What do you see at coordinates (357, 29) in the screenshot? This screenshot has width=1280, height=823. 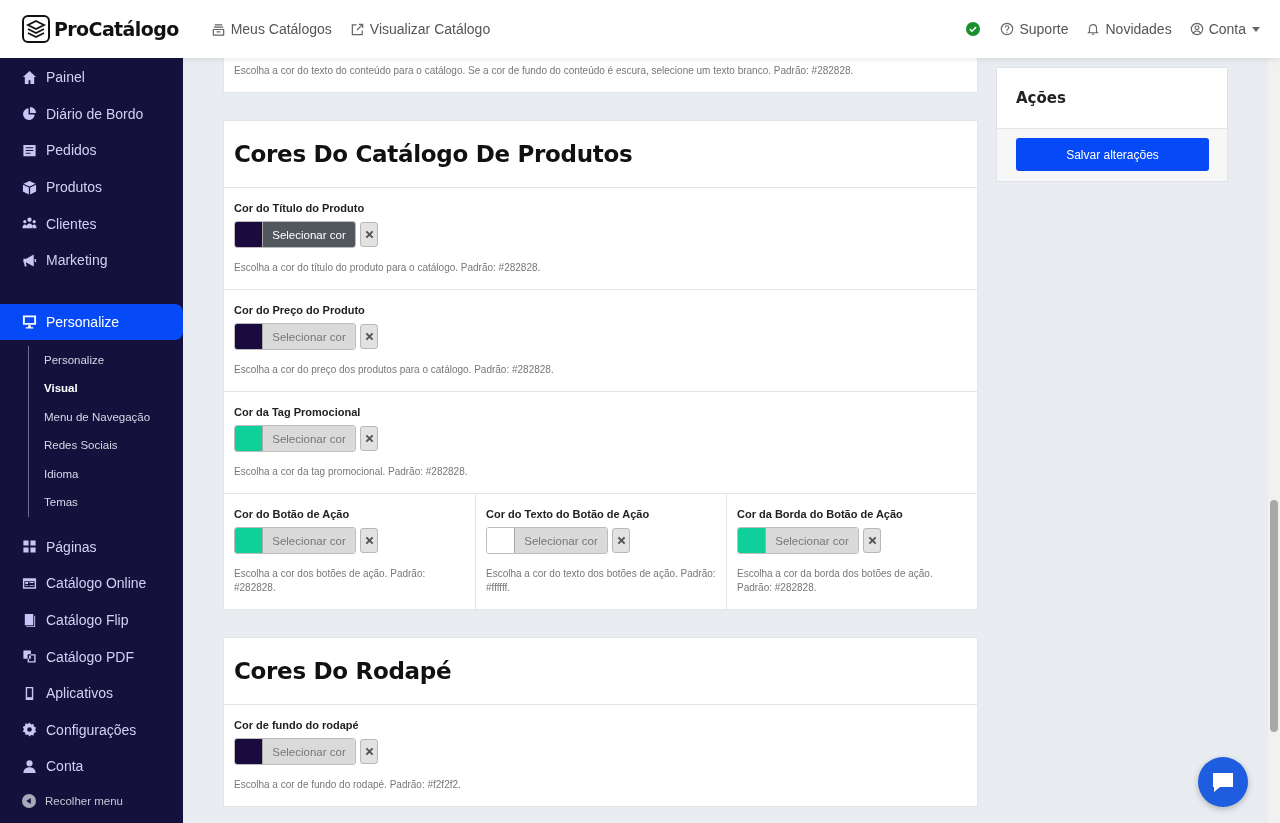 I see `external-link-icon` at bounding box center [357, 29].